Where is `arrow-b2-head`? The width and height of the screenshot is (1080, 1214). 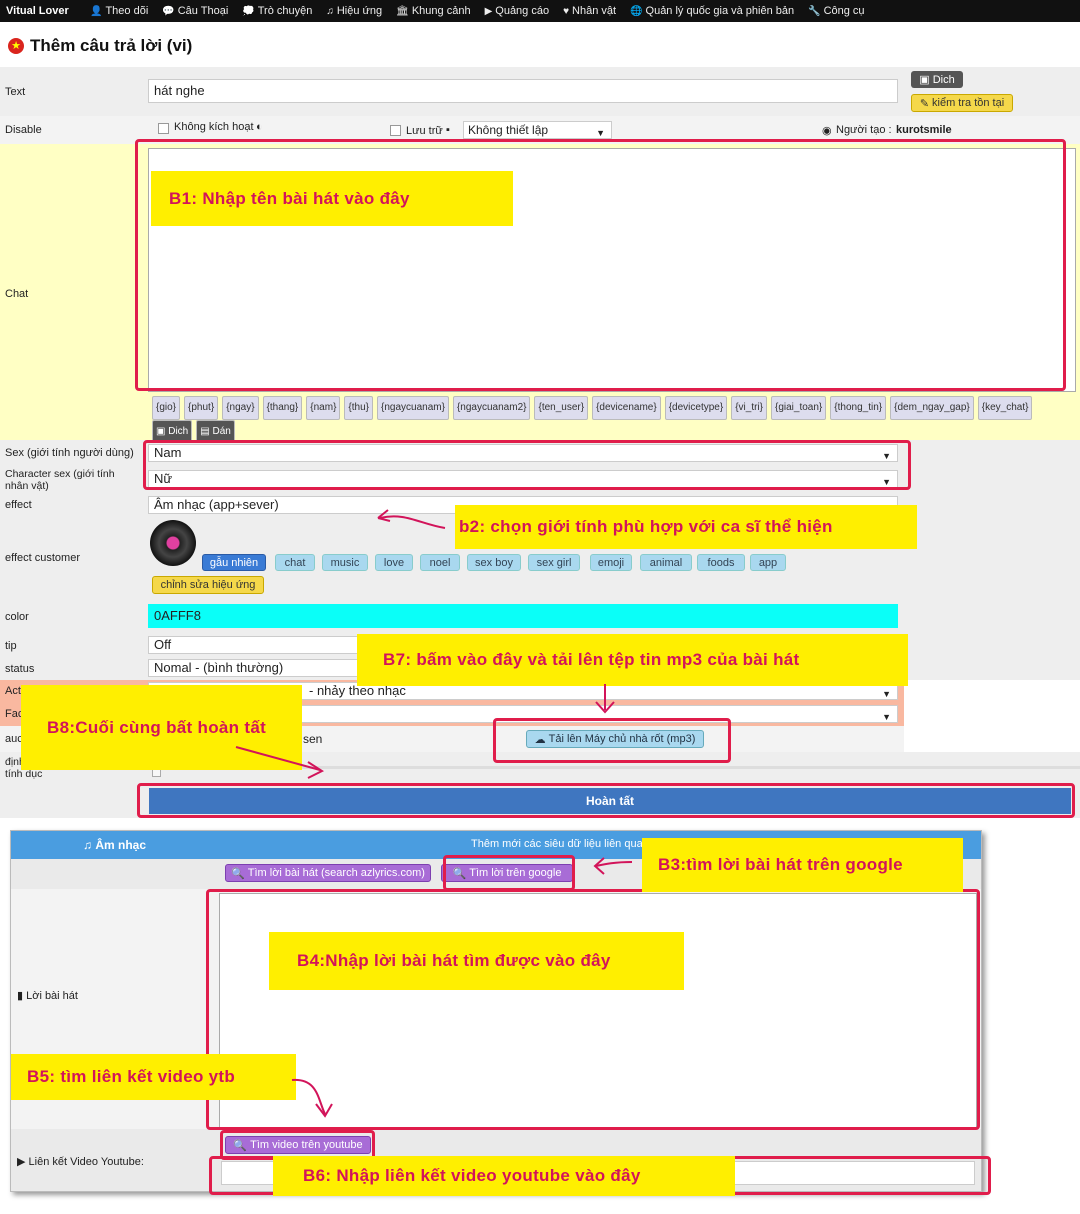 arrow-b2-head is located at coordinates (384, 515).